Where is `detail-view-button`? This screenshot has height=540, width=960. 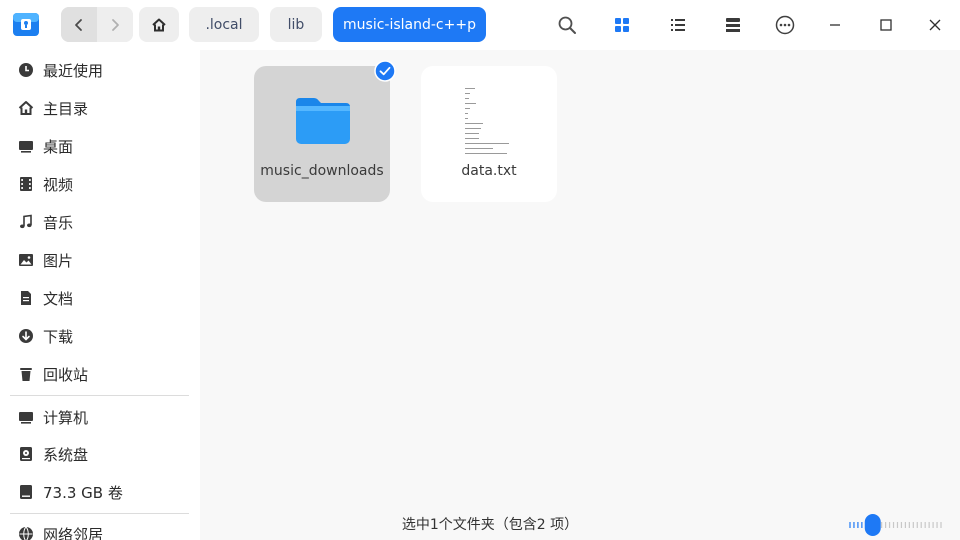 detail-view-button is located at coordinates (733, 25).